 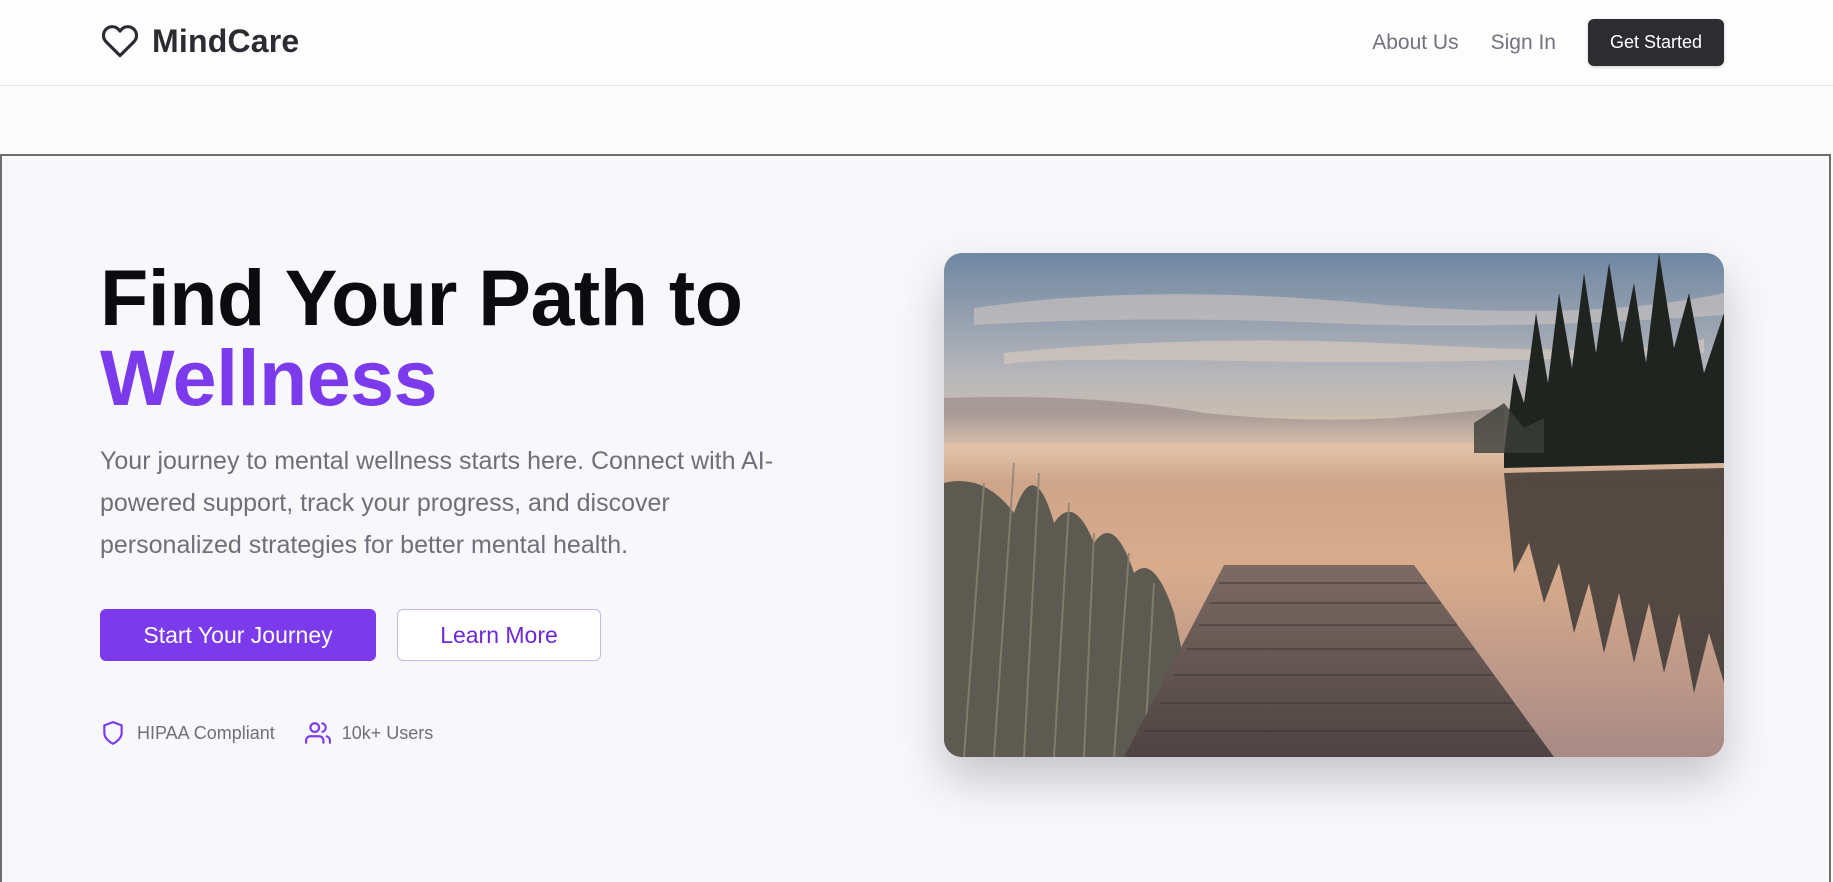 What do you see at coordinates (499, 635) in the screenshot?
I see `learn-more-button: Learn More` at bounding box center [499, 635].